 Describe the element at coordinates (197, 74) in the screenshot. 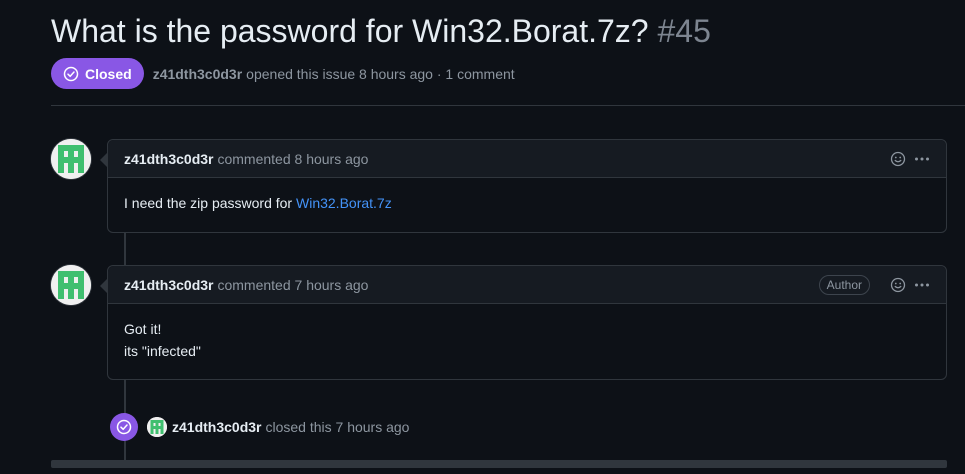

I see `issue-author-link: z41dth3c0d3r` at that location.